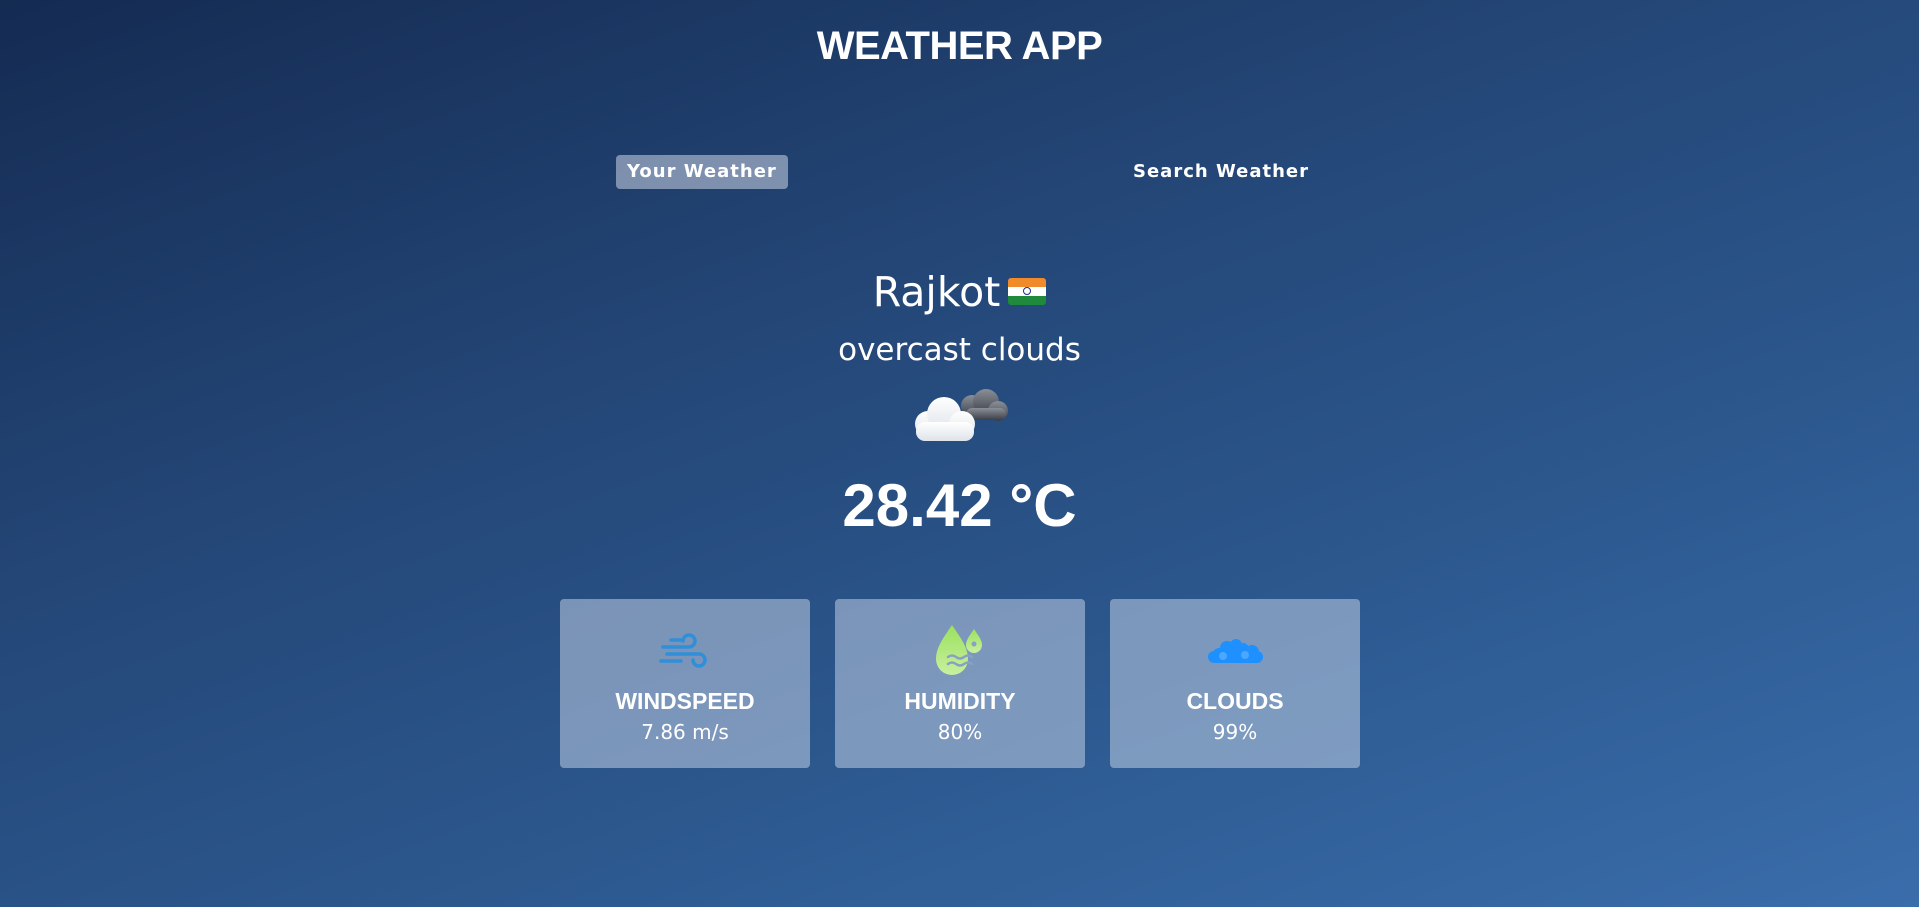  I want to click on tab-your-weather: Your Weather, so click(702, 172).